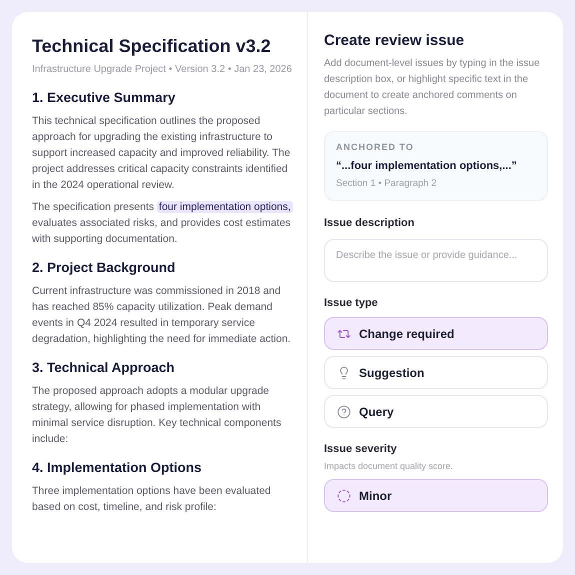  I want to click on panel-intro: Add document-level issues by typing in the issue description box, or highlight specific text in the document to create anchored comments on particular sections., so click(432, 88).